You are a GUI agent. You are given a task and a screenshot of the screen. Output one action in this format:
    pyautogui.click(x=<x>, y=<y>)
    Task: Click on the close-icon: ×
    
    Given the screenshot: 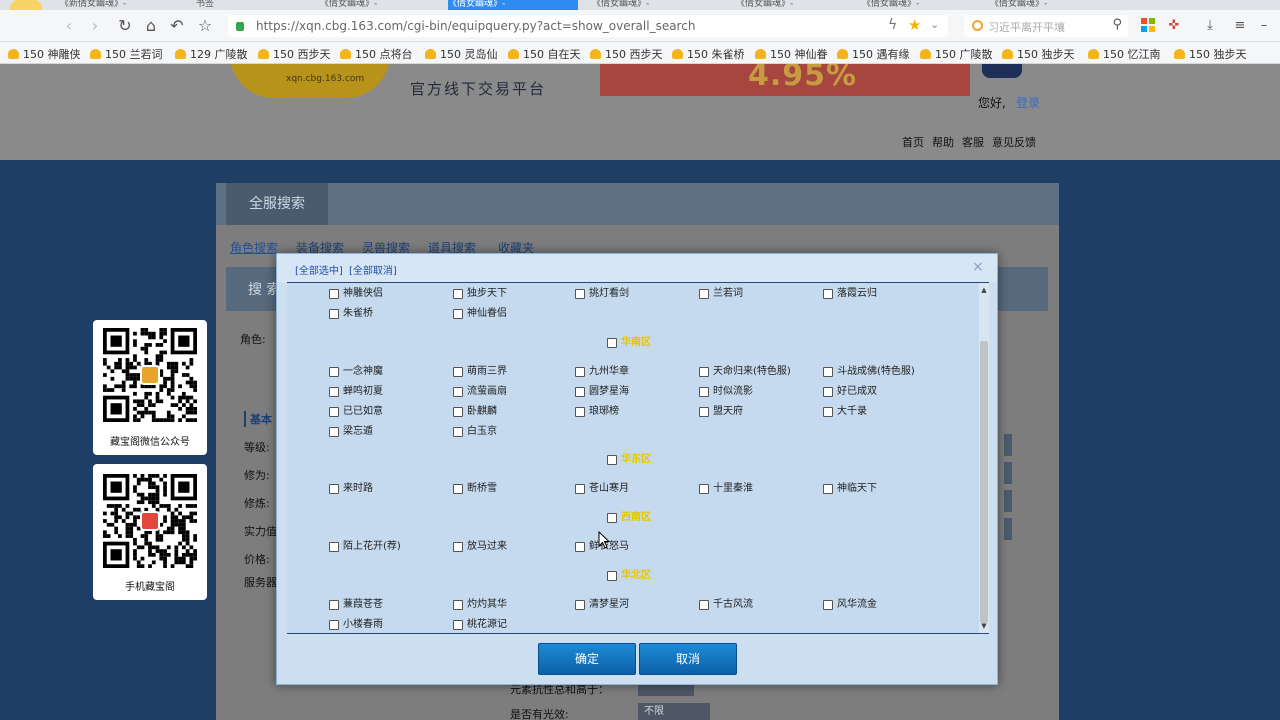 What is the action you would take?
    pyautogui.click(x=978, y=267)
    